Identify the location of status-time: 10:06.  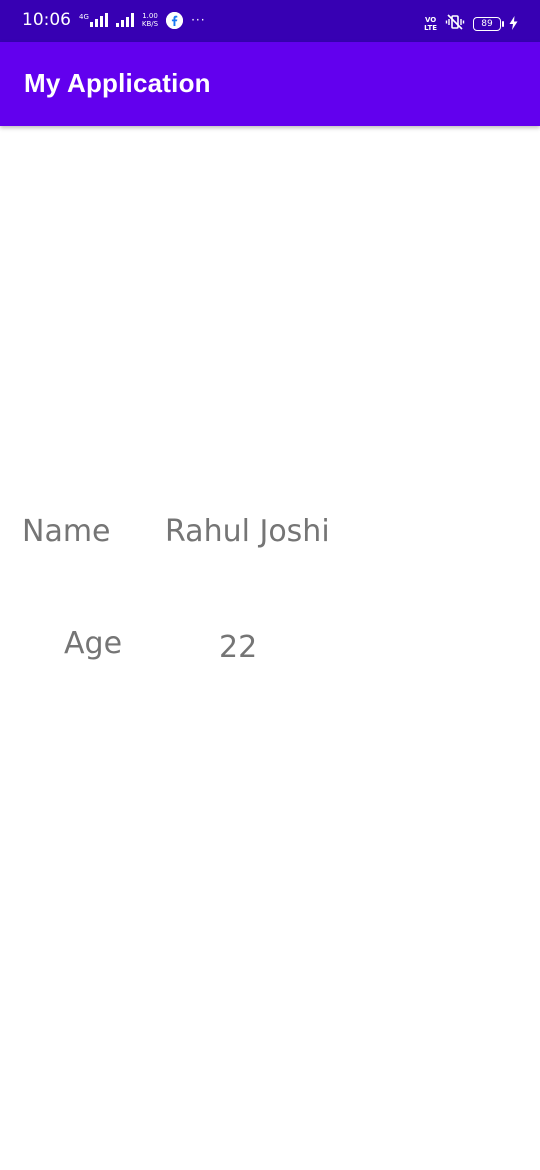
(46, 20).